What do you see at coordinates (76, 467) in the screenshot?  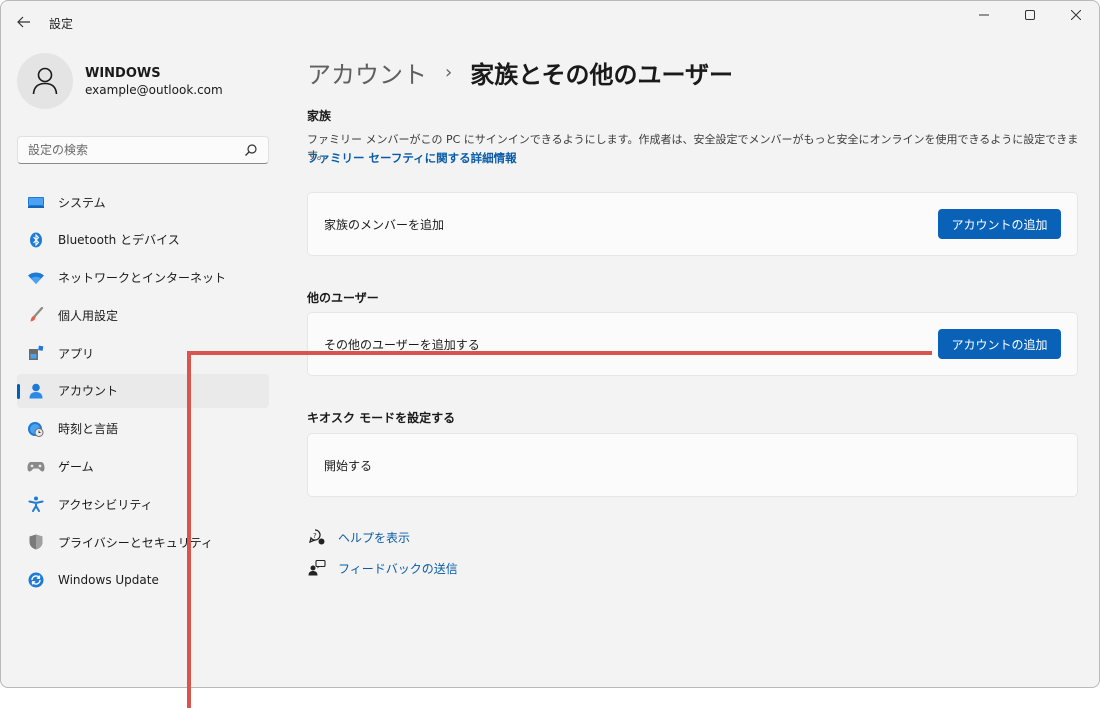 I see `sidebar-item-label: ゲーム` at bounding box center [76, 467].